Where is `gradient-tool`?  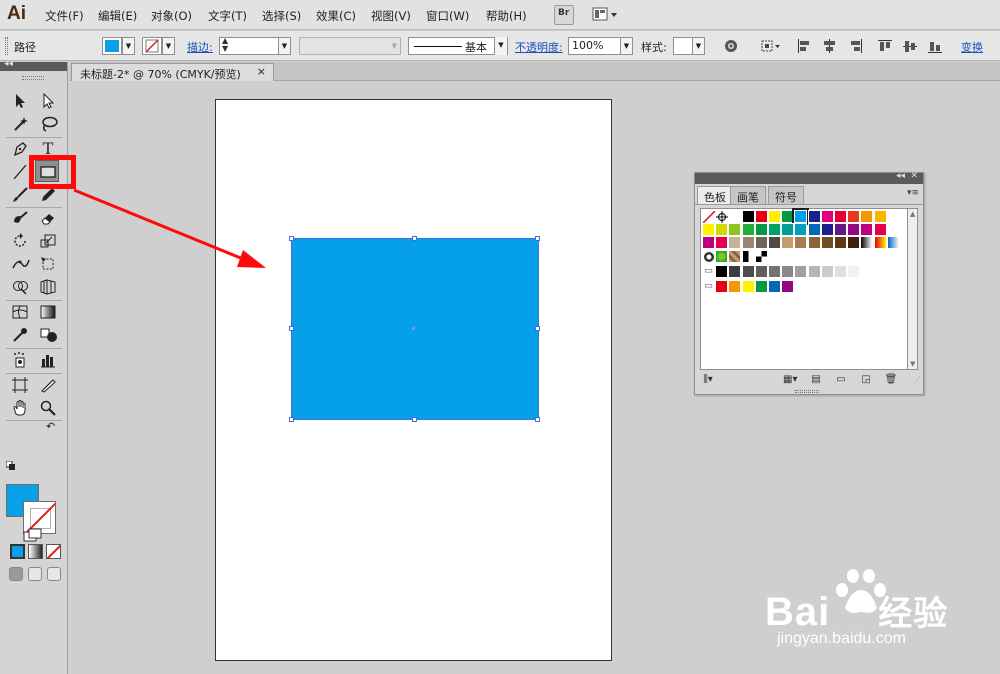 gradient-tool is located at coordinates (48, 312).